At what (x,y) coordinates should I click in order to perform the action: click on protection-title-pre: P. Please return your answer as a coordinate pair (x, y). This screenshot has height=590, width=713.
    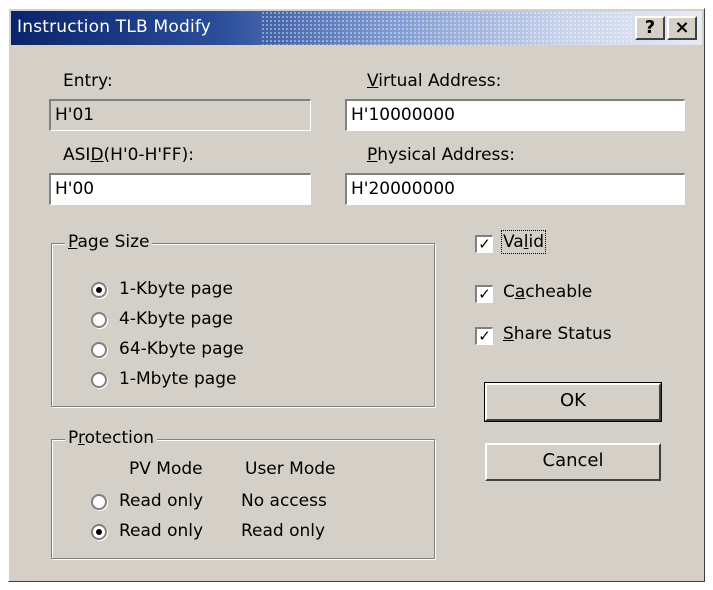
    Looking at the image, I should click on (73, 438).